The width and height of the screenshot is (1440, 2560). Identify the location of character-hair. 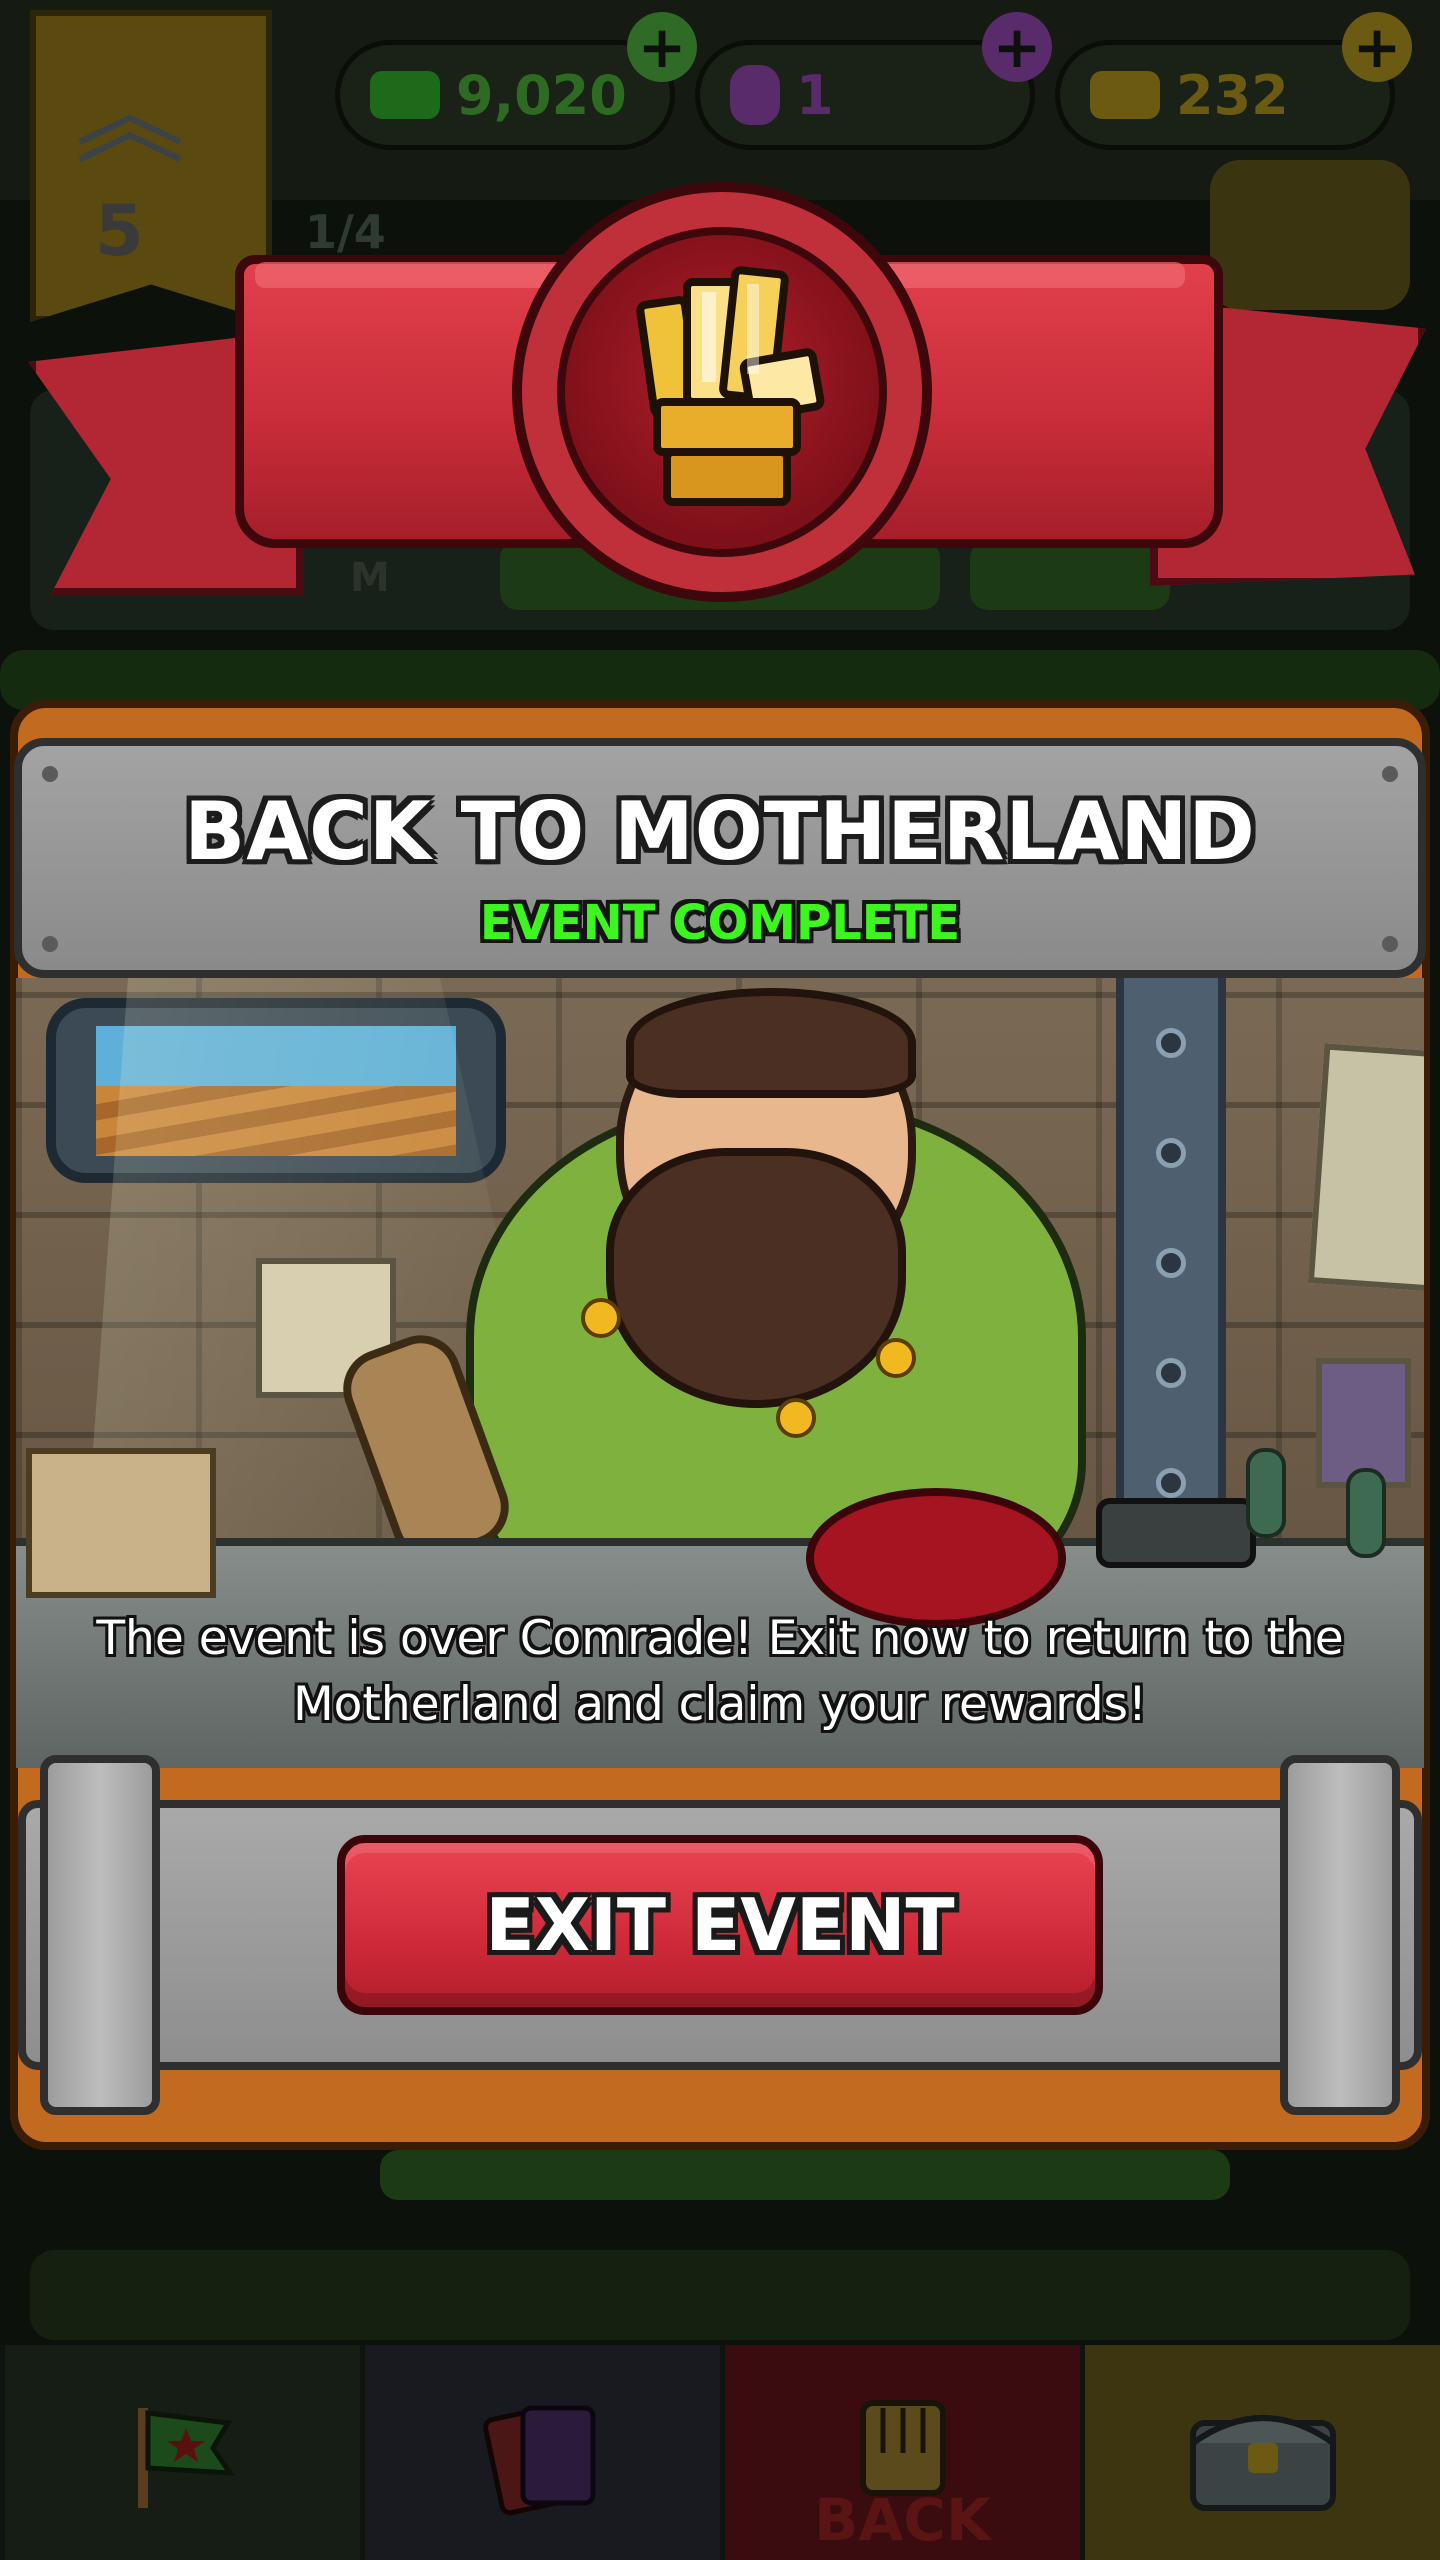
(771, 1043).